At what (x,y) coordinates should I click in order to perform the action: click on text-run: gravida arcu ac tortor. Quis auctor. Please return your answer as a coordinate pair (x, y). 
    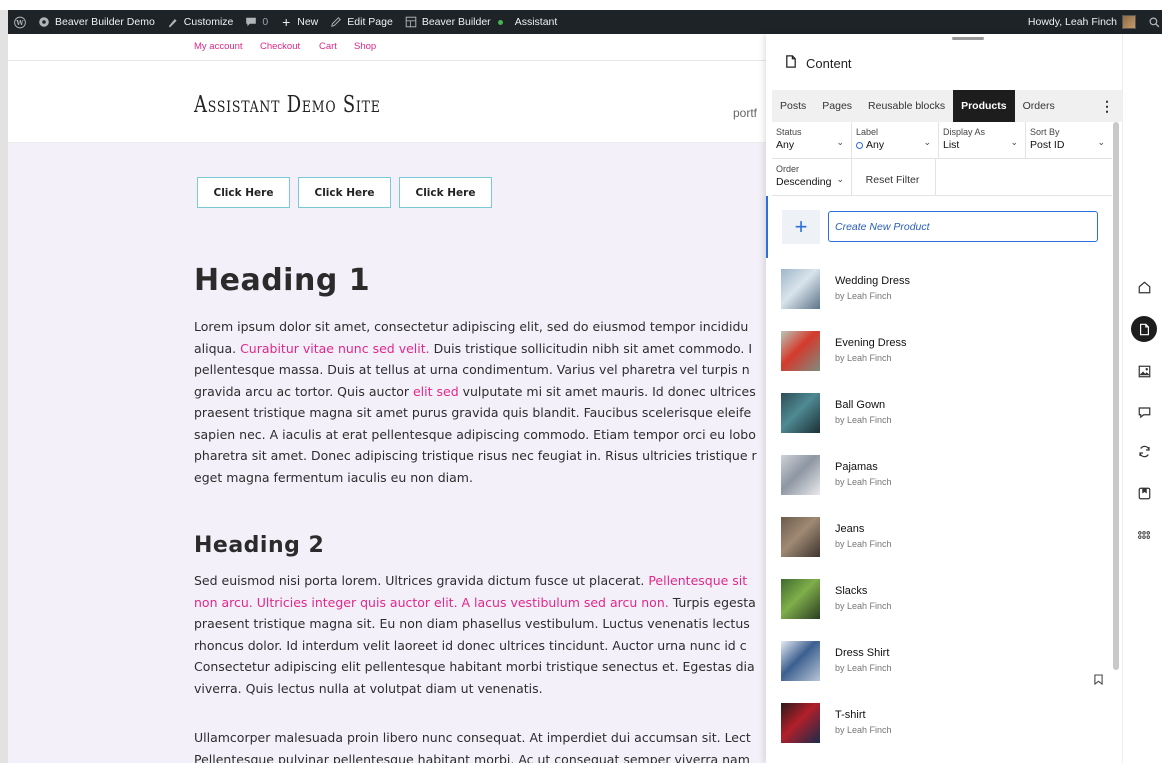
    Looking at the image, I should click on (303, 391).